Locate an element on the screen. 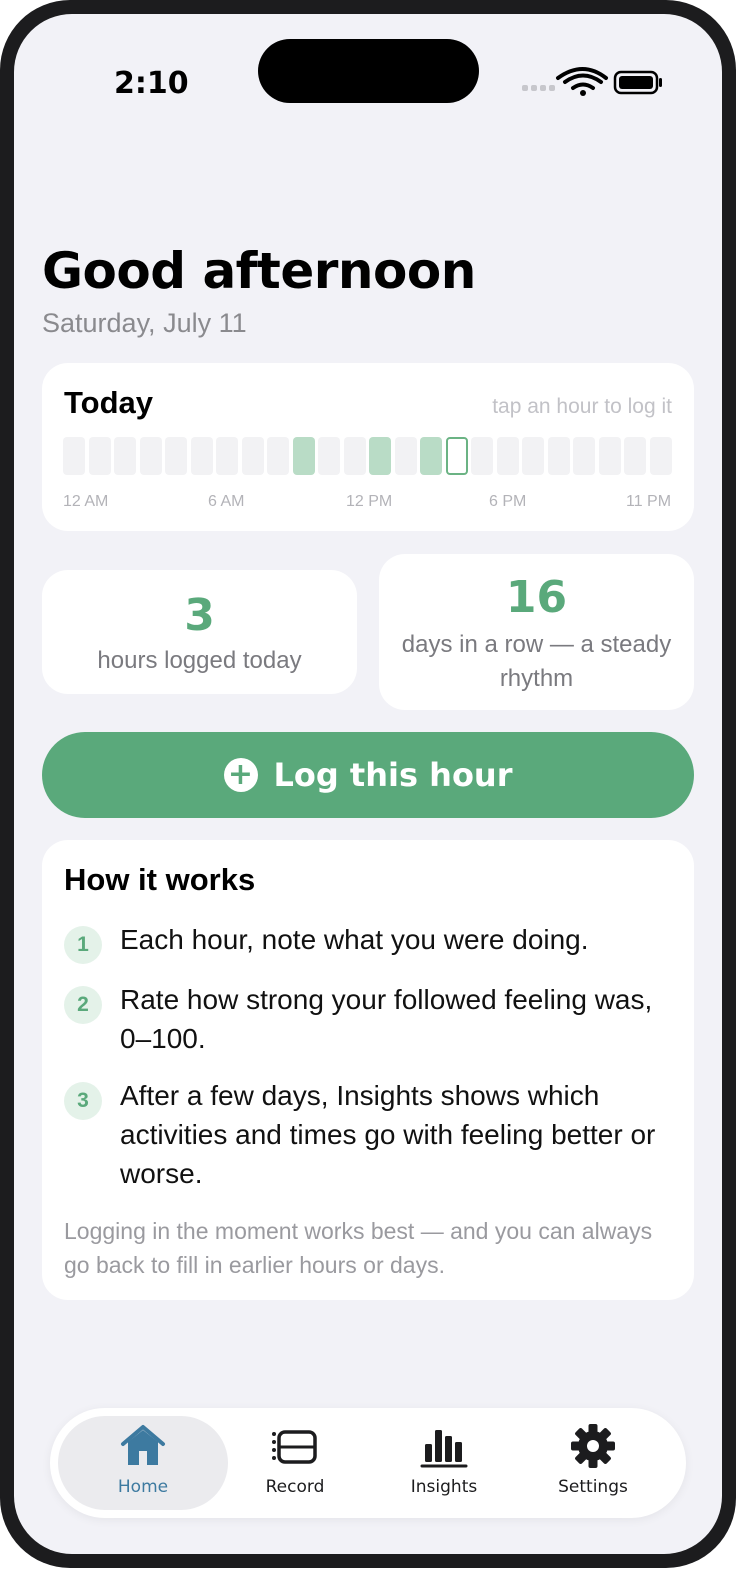 The height and width of the screenshot is (1593, 748). status-time: 2:10 is located at coordinates (151, 83).